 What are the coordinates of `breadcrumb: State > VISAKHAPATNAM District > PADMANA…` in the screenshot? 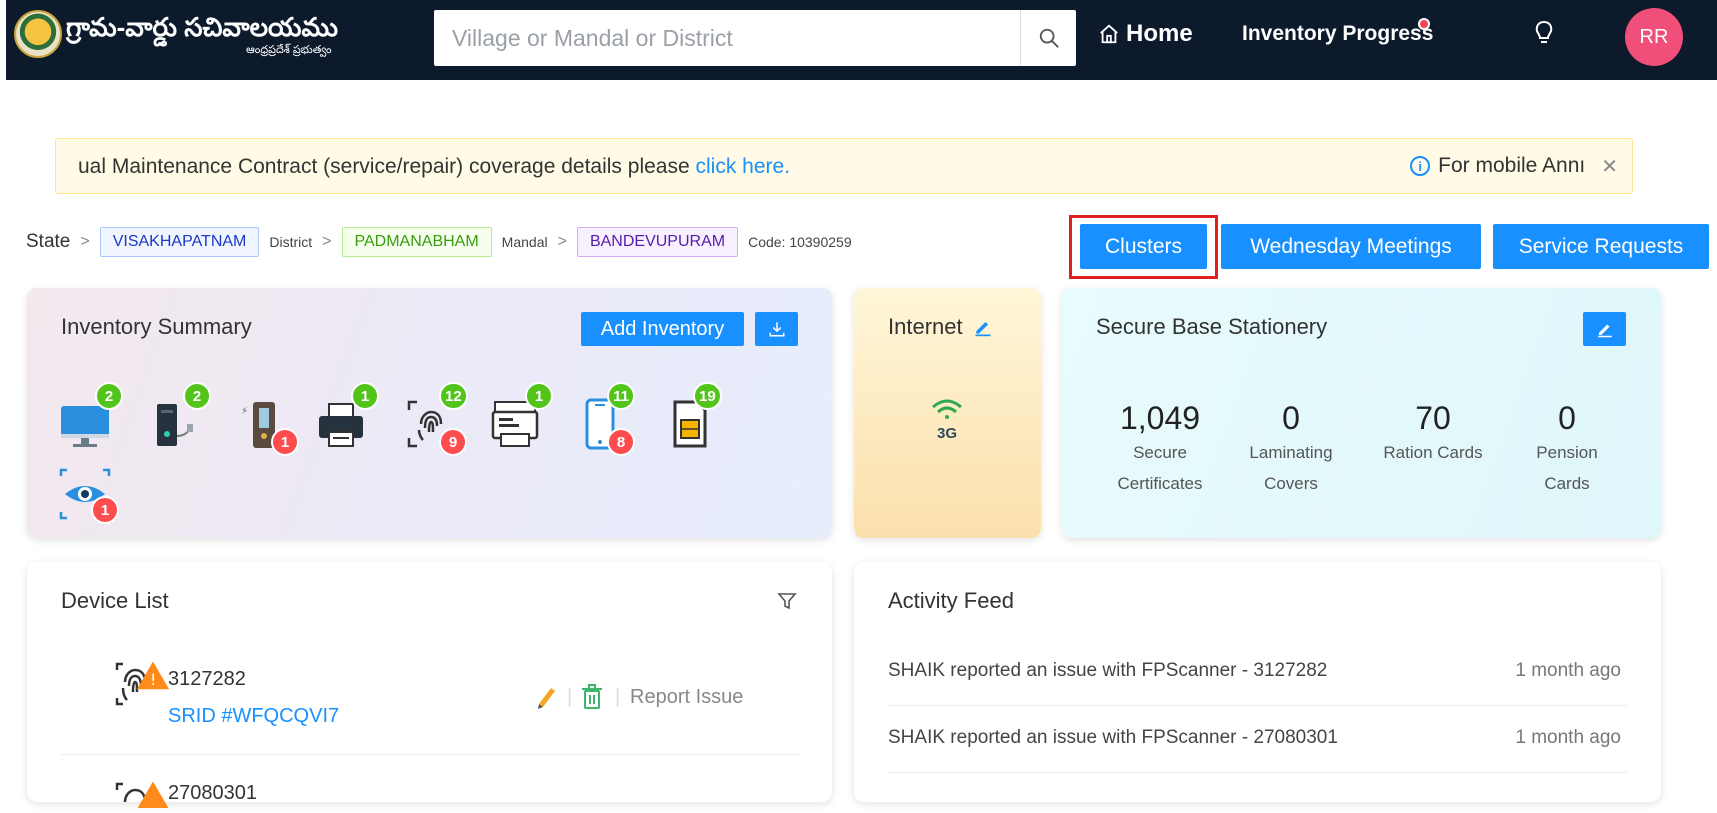 It's located at (439, 242).